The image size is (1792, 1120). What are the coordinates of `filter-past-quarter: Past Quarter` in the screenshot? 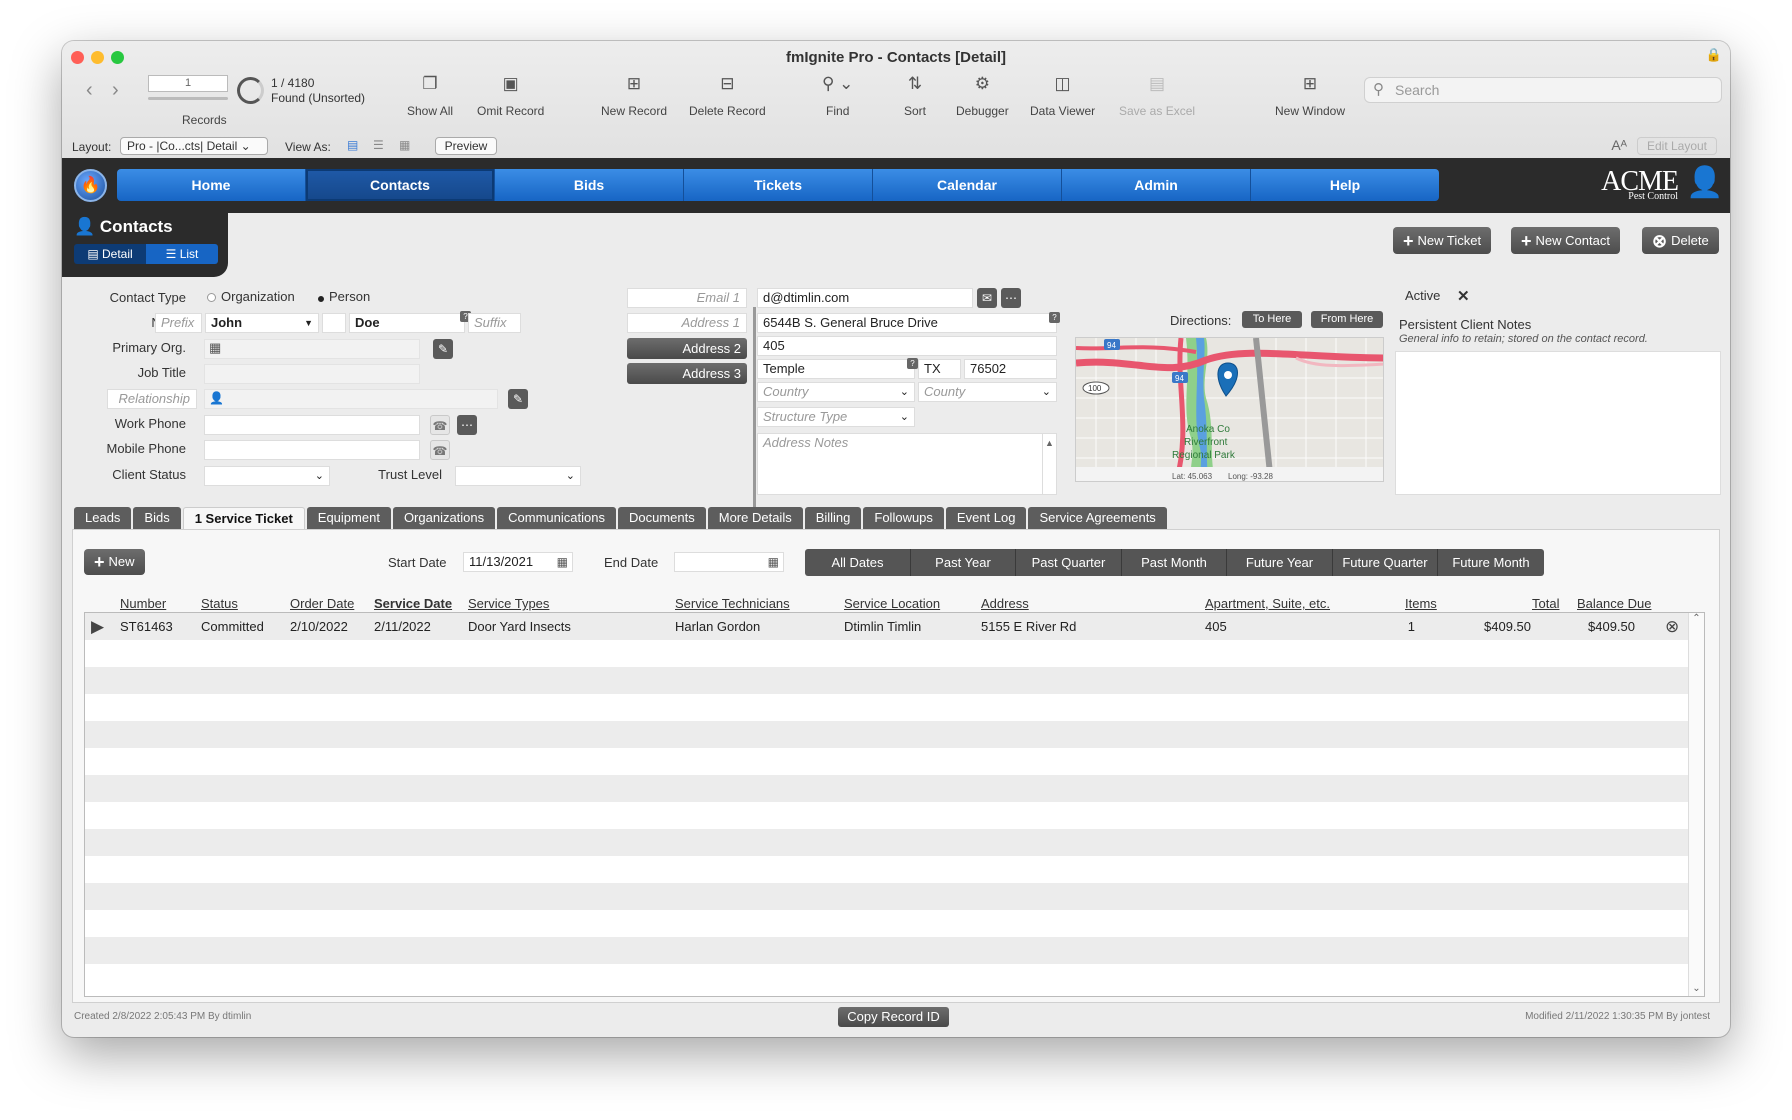 It's located at (1069, 562).